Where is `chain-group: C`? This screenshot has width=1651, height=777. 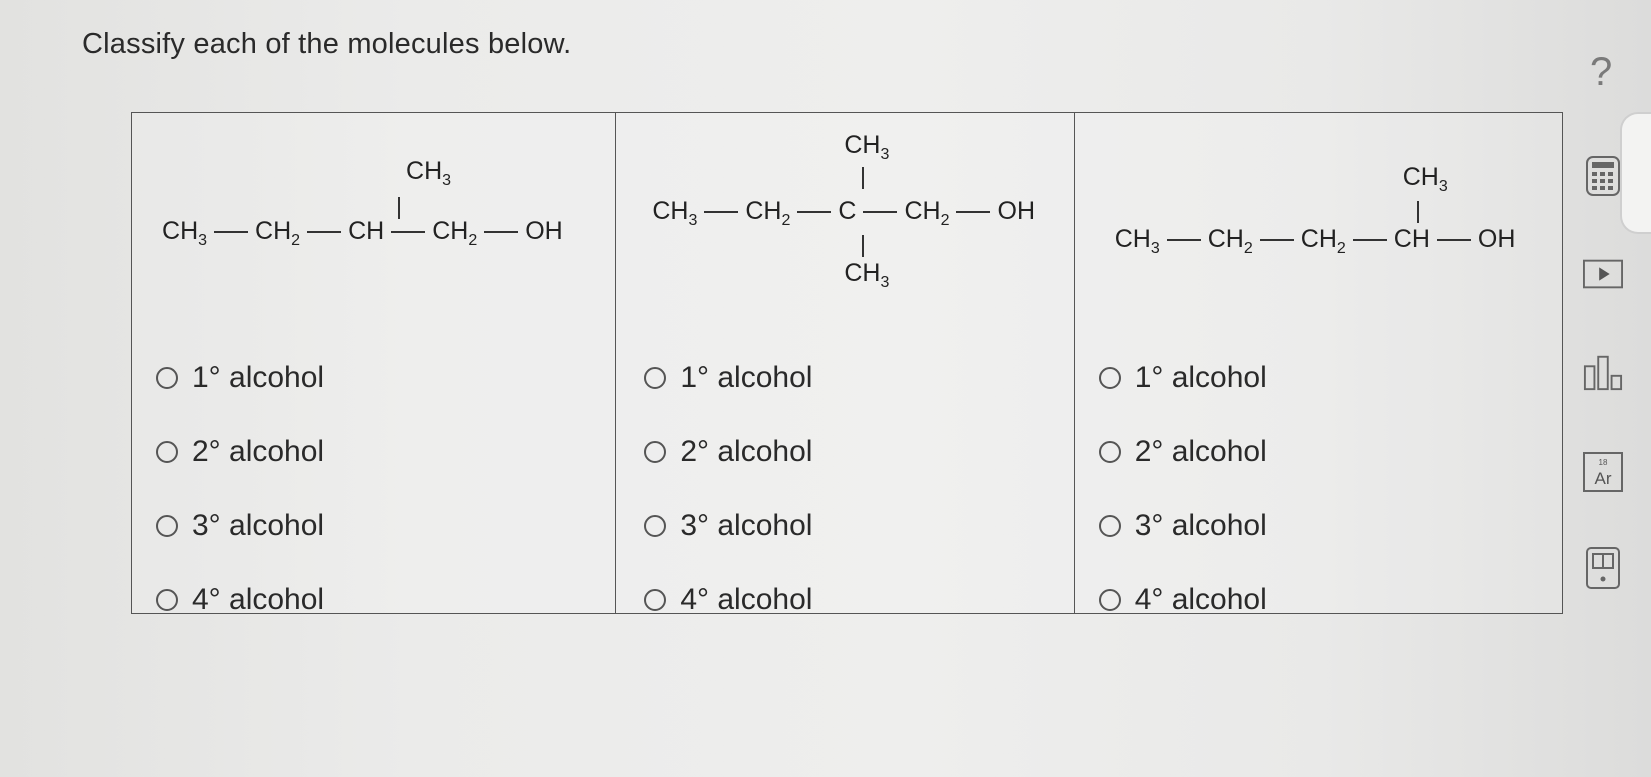
chain-group: C is located at coordinates (847, 211).